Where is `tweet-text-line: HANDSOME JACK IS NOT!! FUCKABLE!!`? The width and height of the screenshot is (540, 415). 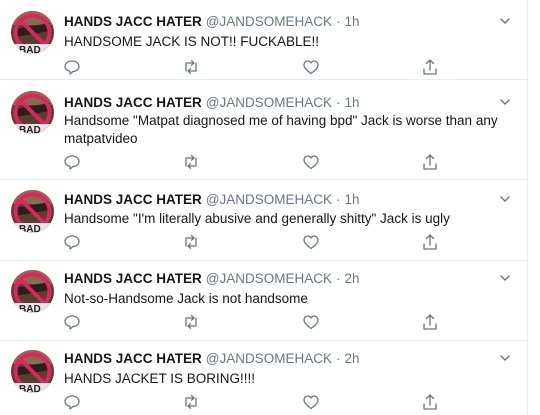
tweet-text-line: HANDSOME JACK IS NOT!! FUCKABLE!! is located at coordinates (192, 41).